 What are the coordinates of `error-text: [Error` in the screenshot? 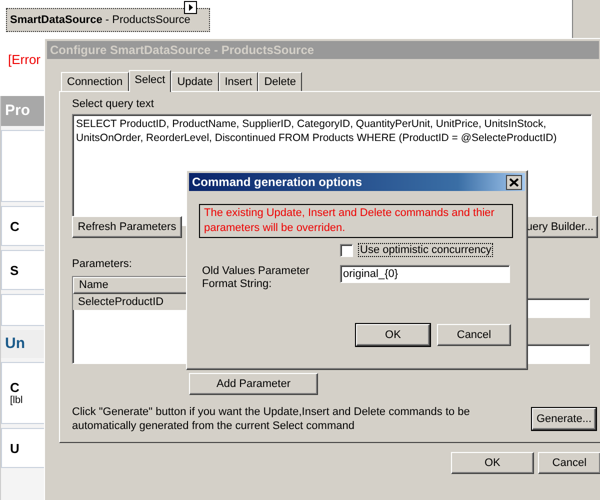 It's located at (24, 59).